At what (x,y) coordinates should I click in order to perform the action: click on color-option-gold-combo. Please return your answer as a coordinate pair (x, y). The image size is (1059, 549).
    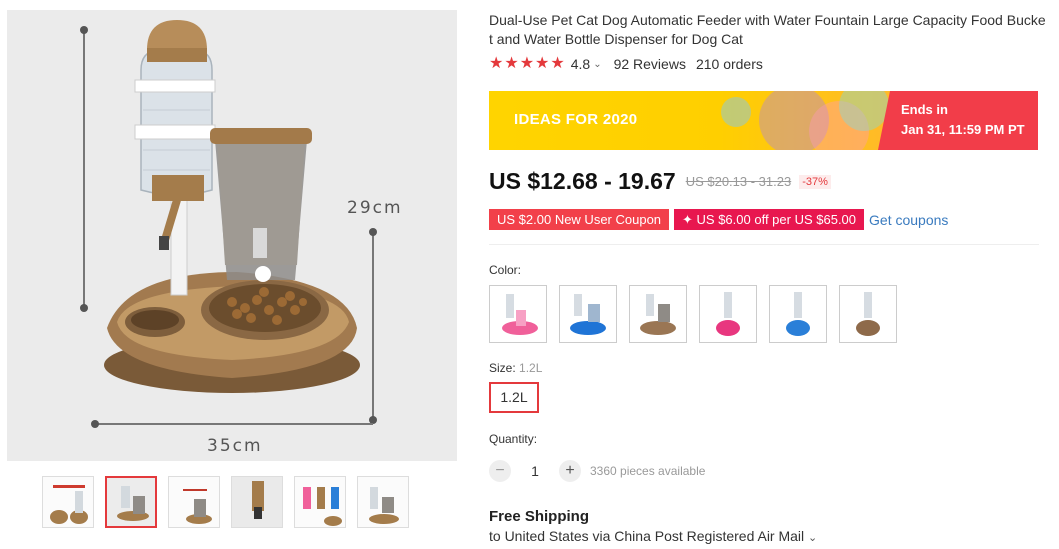
    Looking at the image, I should click on (658, 314).